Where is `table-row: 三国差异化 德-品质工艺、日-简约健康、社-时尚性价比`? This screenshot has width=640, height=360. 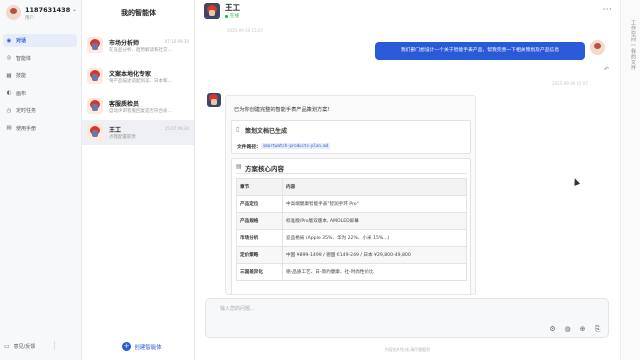 table-row: 三国差异化 德-品质工艺、日-简约健康、社-时尚性价比 is located at coordinates (351, 272).